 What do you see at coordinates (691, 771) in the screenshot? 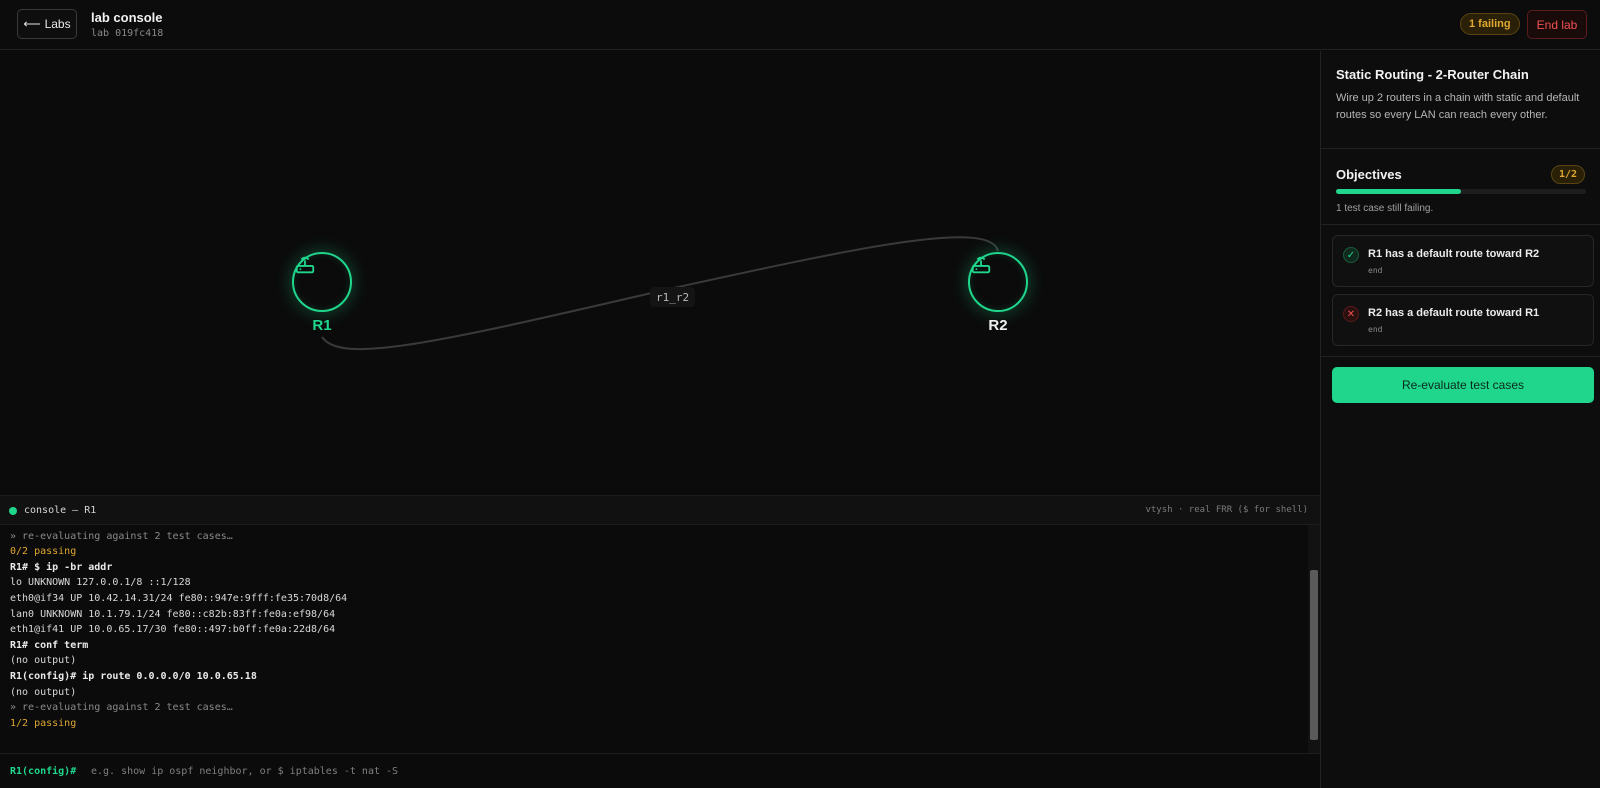
I see `command-input` at bounding box center [691, 771].